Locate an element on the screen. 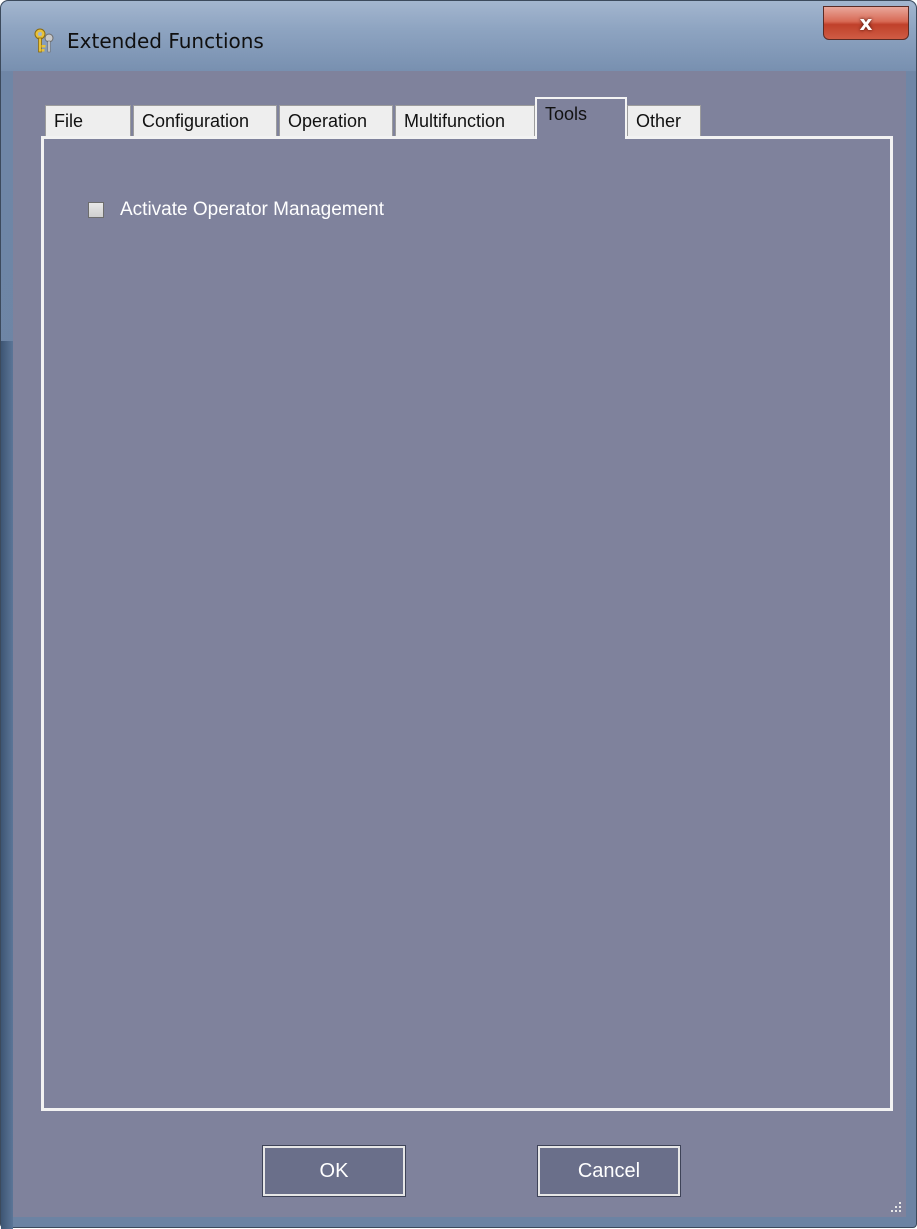 Image resolution: width=917 pixels, height=1229 pixels. operator-management-label: Activate Operator Management is located at coordinates (252, 210).